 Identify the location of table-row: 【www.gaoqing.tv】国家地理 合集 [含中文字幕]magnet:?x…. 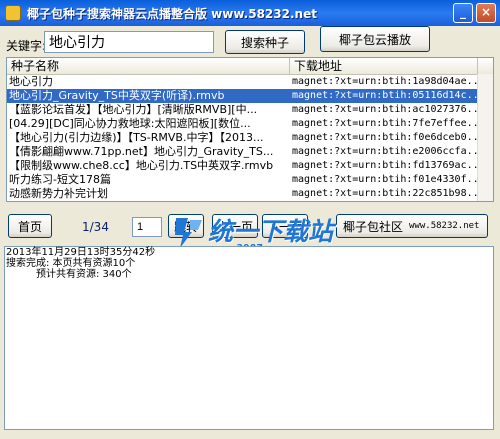
(250, 201).